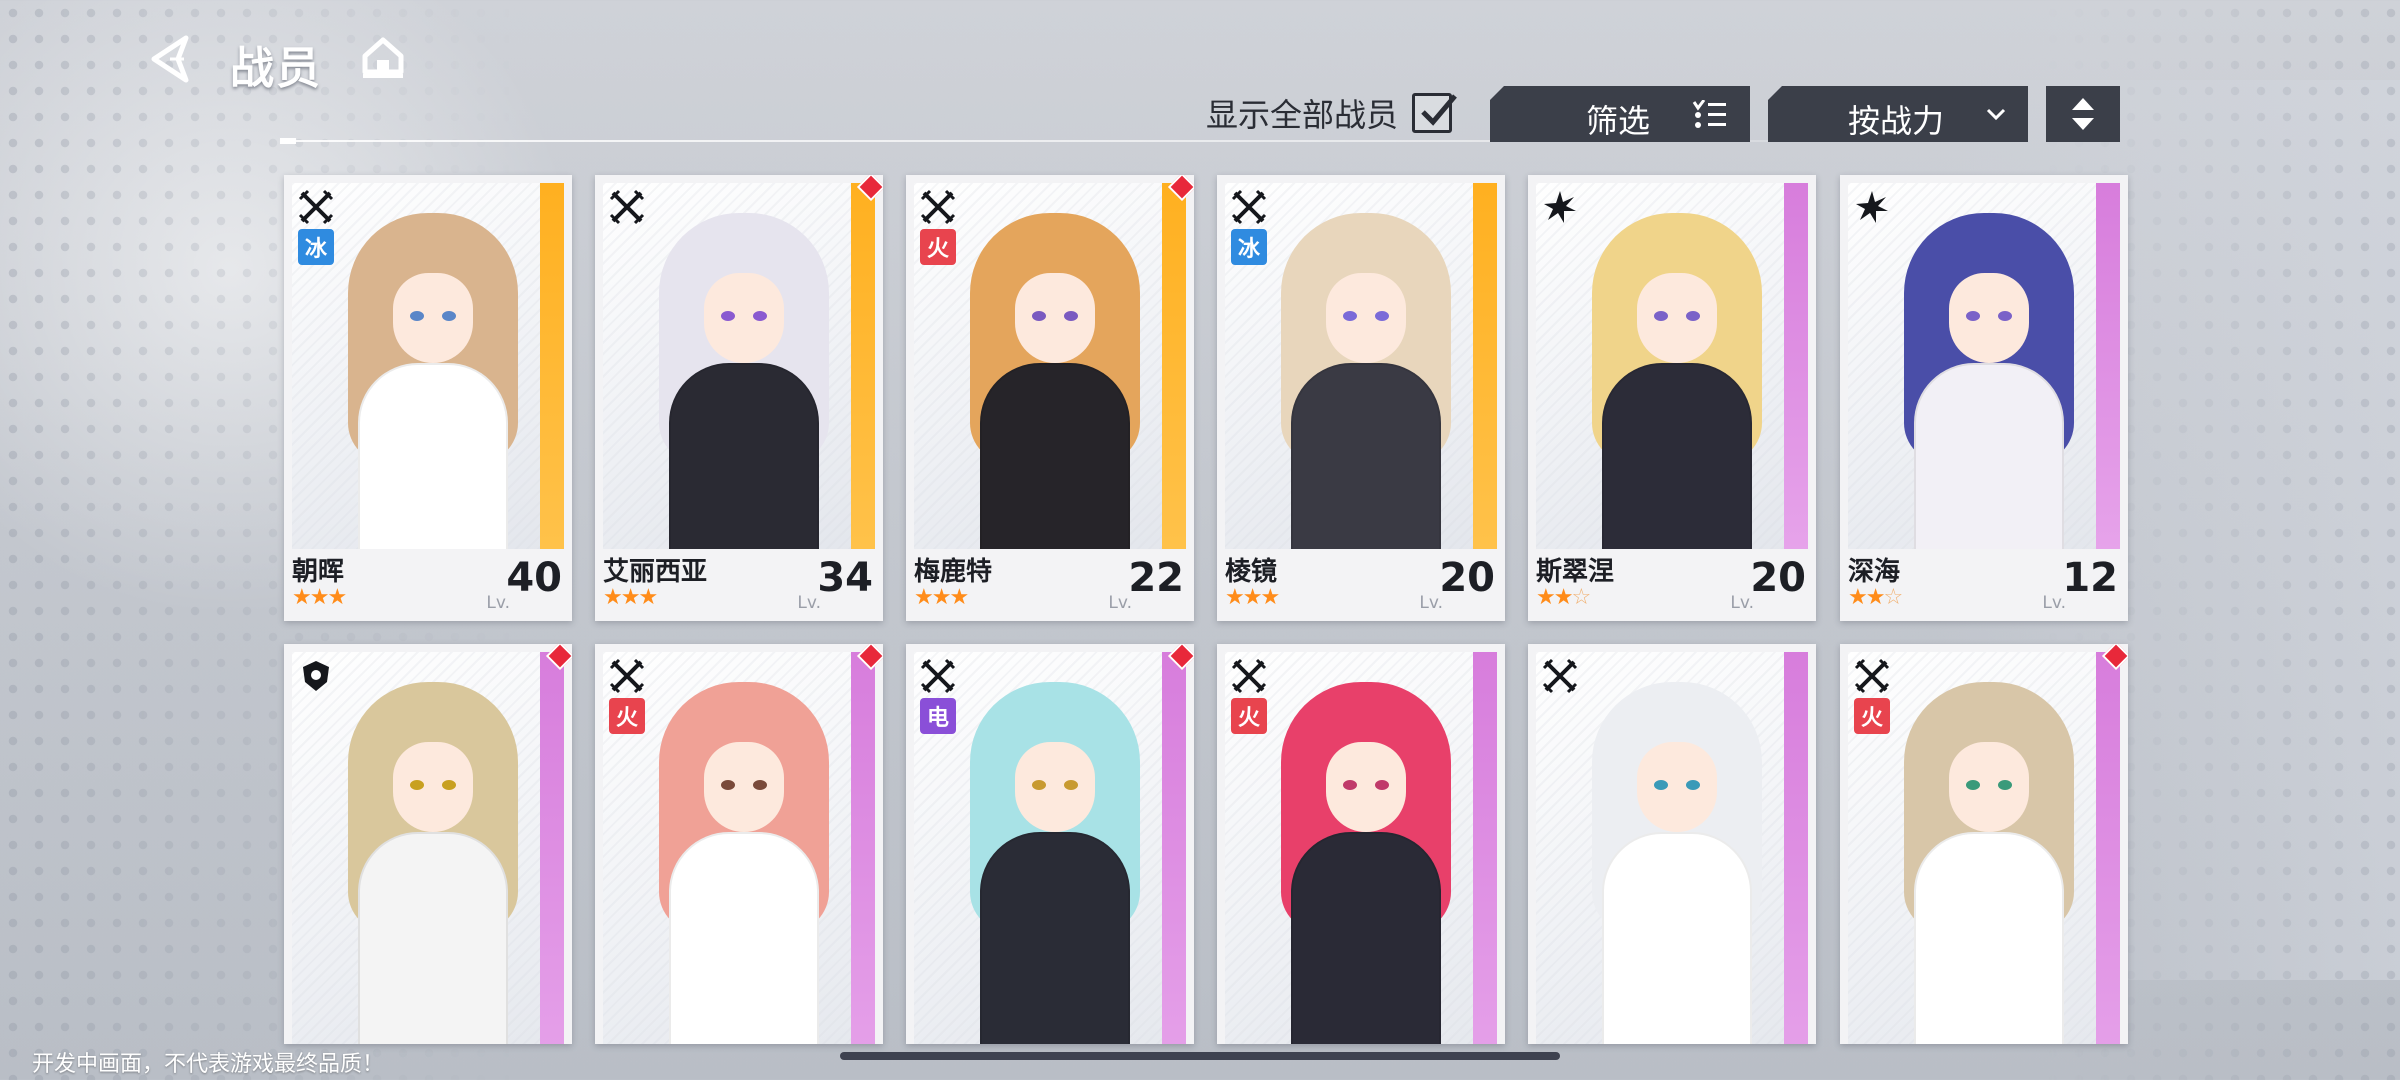 The height and width of the screenshot is (1080, 2400). What do you see at coordinates (288, 141) in the screenshot?
I see `header-divider-tick` at bounding box center [288, 141].